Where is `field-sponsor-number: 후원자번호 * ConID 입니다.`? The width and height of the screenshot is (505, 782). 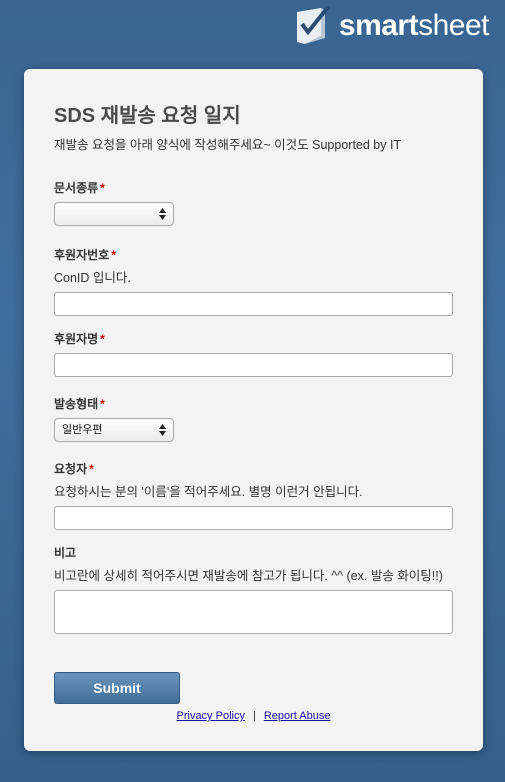
field-sponsor-number: 후원자번호 * ConID 입니다. is located at coordinates (254, 281).